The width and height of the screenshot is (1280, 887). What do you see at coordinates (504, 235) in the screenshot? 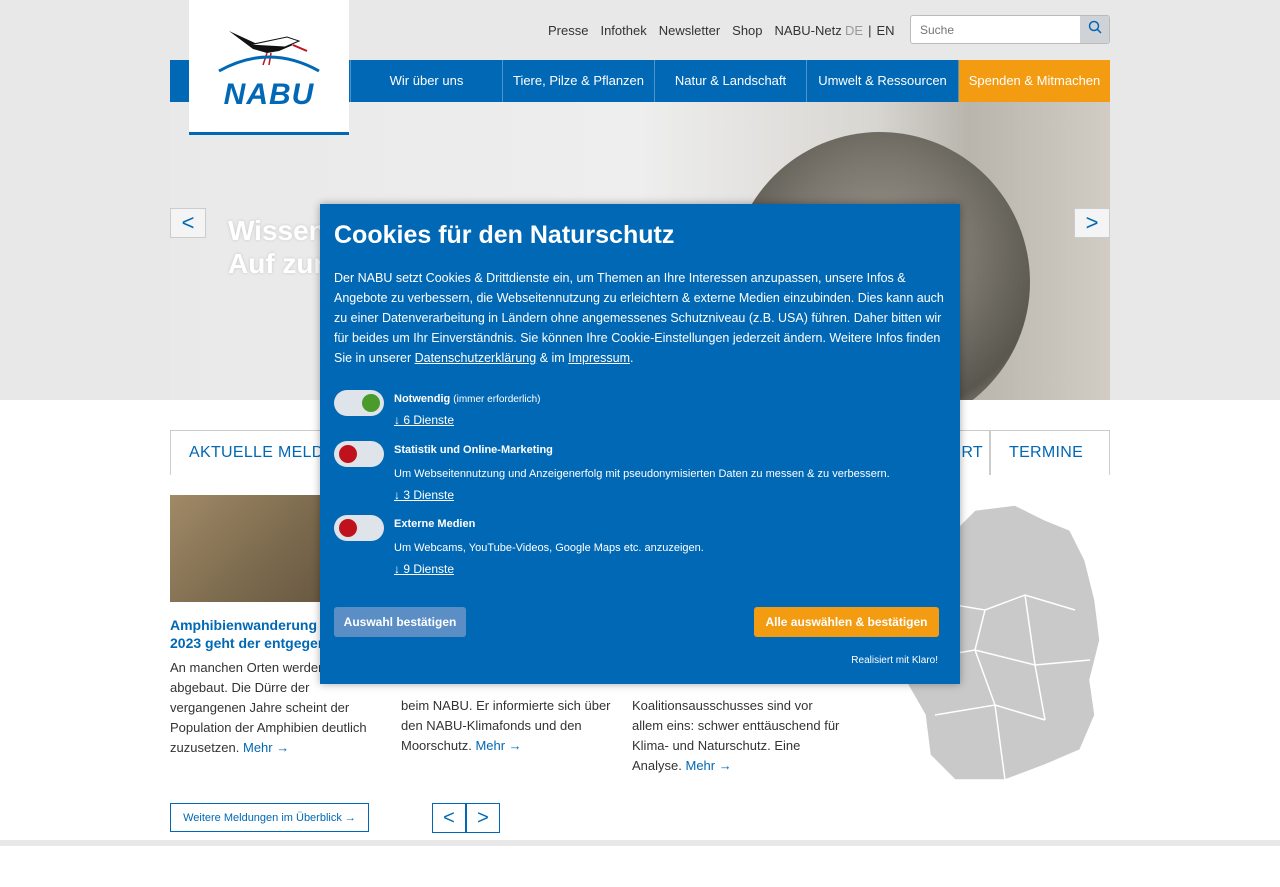
I see `cookie-modal-title: Cookies für den Naturschutz` at bounding box center [504, 235].